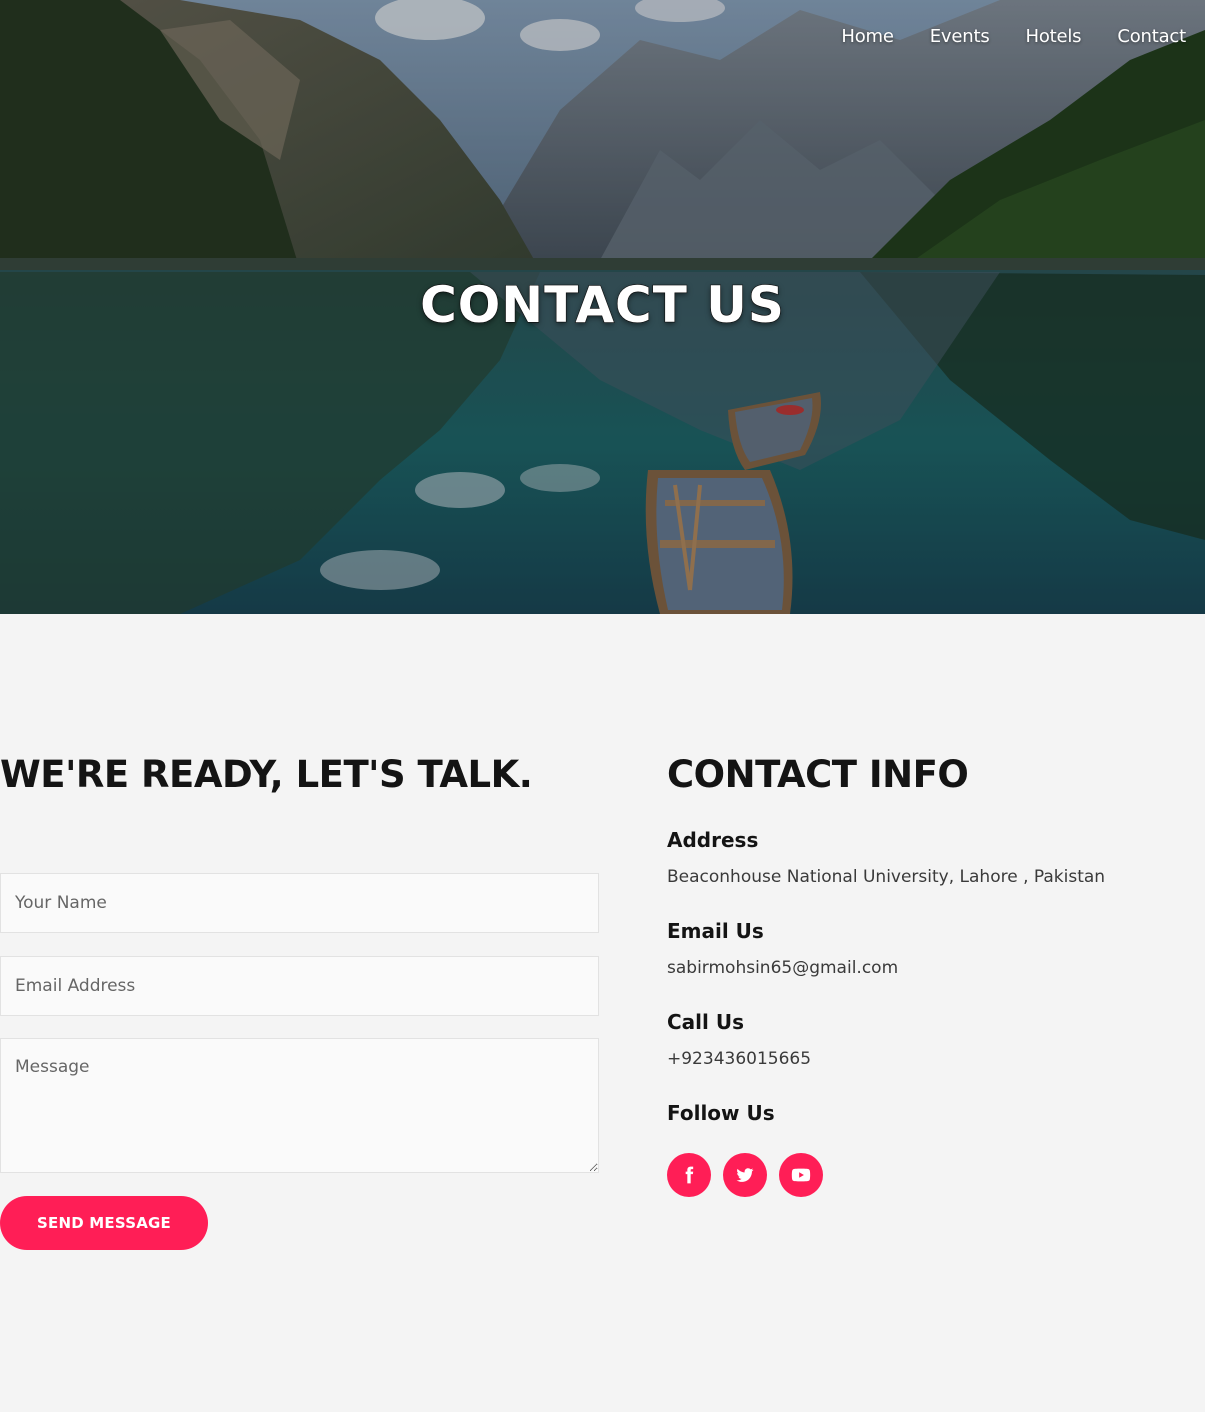  What do you see at coordinates (266, 774) in the screenshot?
I see `form-heading: WE'RE READY, LET'S TALK.` at bounding box center [266, 774].